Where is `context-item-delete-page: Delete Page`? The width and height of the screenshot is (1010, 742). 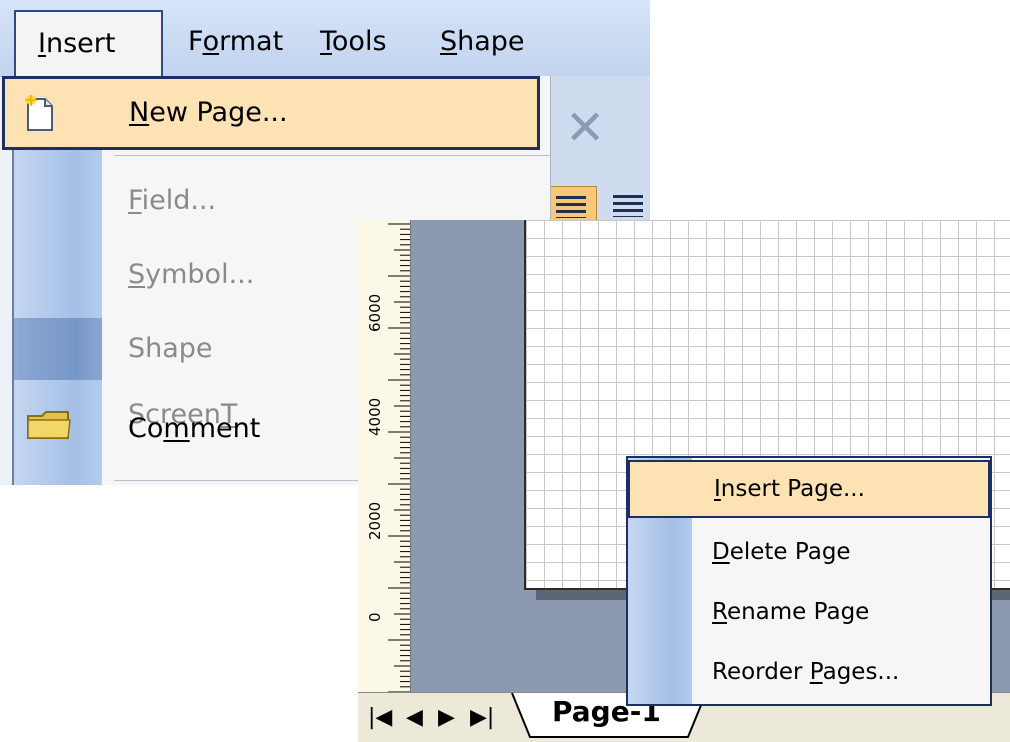 context-item-delete-page: Delete Page is located at coordinates (809, 552).